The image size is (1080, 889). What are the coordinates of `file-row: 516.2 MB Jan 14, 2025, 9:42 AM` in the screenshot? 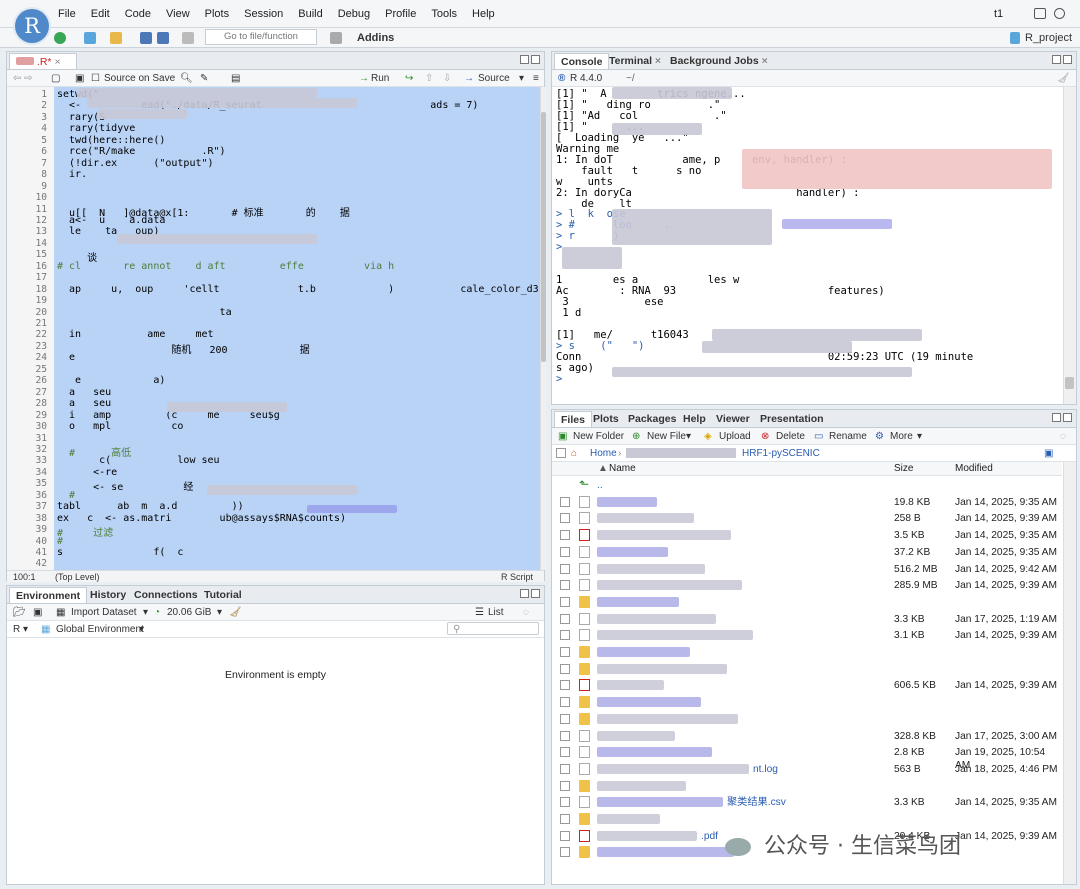 It's located at (807, 569).